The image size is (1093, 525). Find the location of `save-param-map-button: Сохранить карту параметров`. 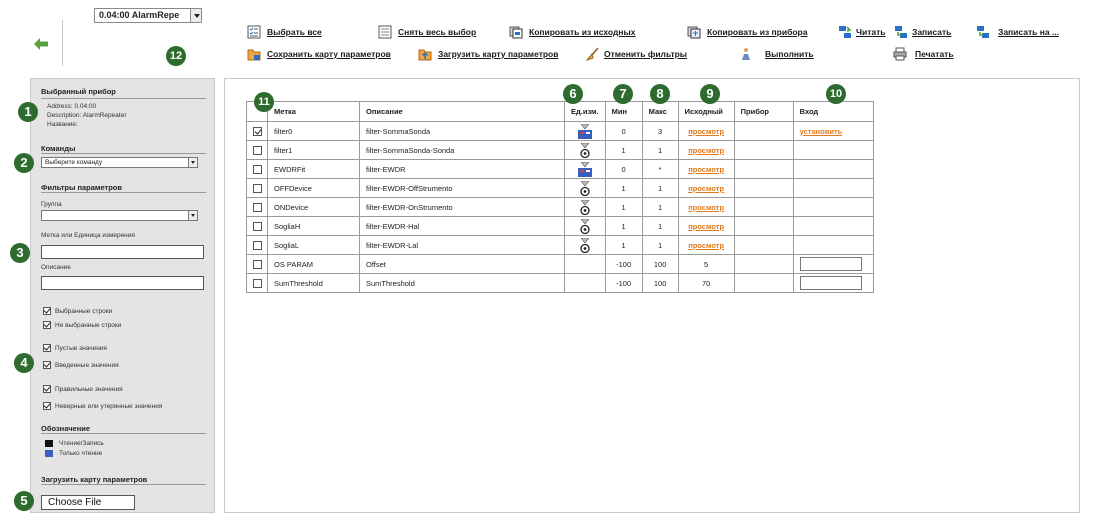

save-param-map-button: Сохранить карту параметров is located at coordinates (319, 54).